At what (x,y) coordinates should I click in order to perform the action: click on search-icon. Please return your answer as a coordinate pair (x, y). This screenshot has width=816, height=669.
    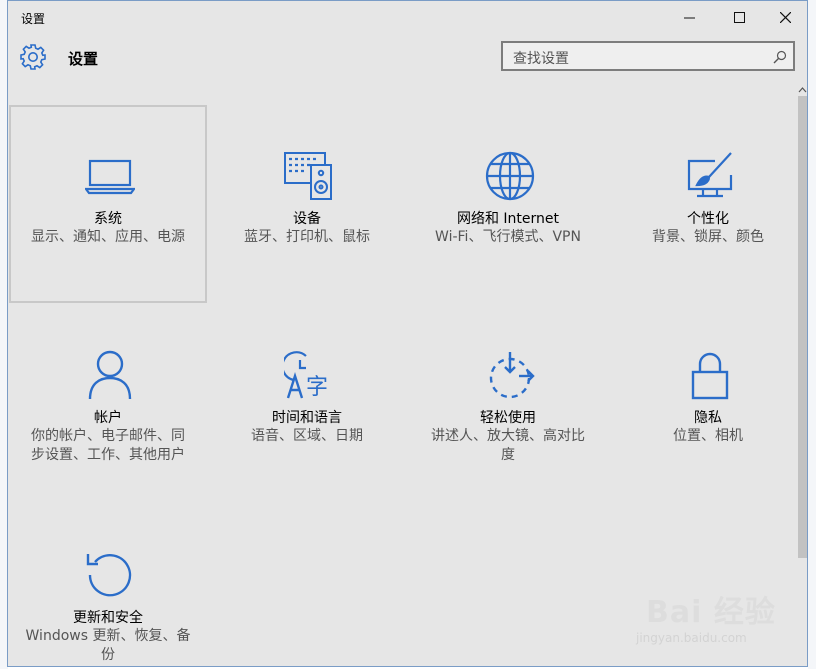
    Looking at the image, I should click on (780, 57).